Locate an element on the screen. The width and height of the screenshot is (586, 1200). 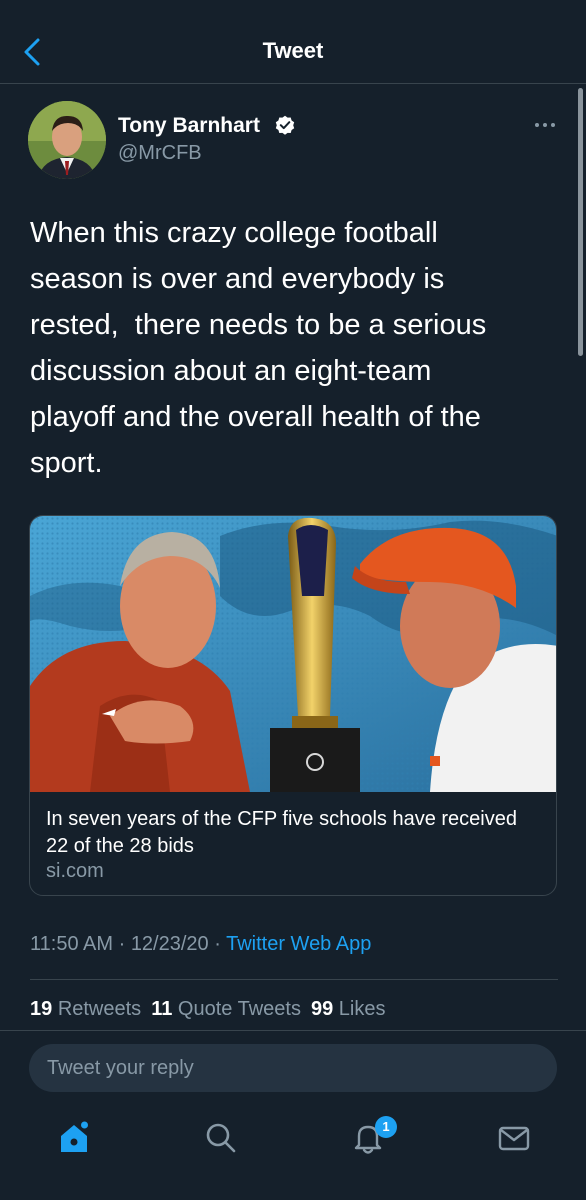
messages-mail-icon is located at coordinates (514, 1138).